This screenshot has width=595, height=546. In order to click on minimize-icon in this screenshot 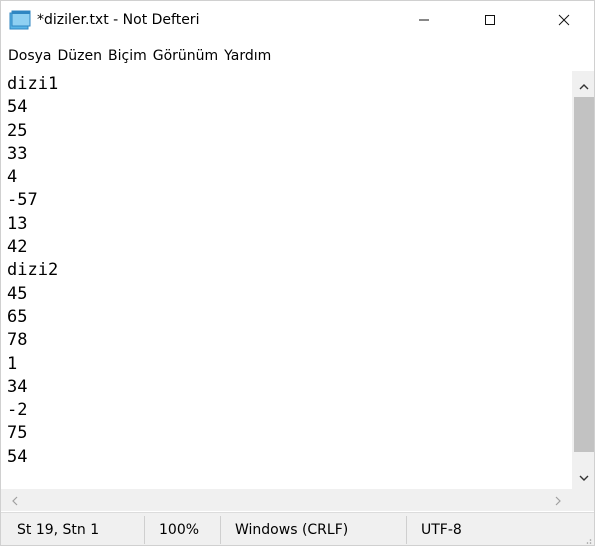, I will do `click(424, 20)`.